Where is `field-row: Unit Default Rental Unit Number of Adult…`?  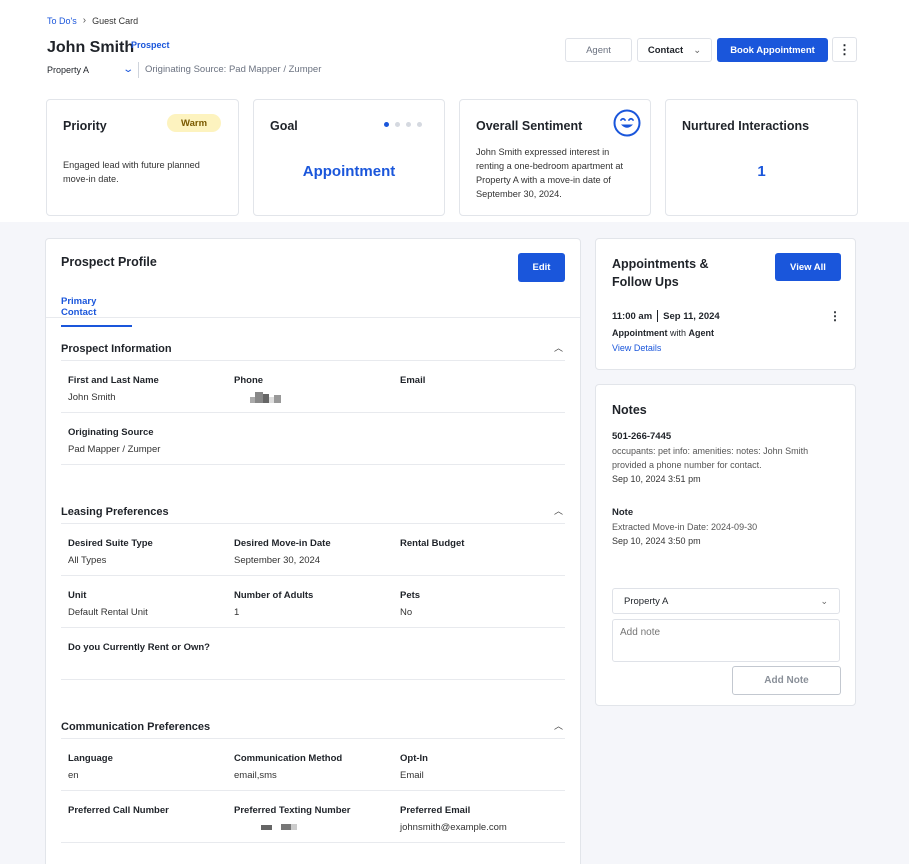
field-row: Unit Default Rental Unit Number of Adult… is located at coordinates (313, 602).